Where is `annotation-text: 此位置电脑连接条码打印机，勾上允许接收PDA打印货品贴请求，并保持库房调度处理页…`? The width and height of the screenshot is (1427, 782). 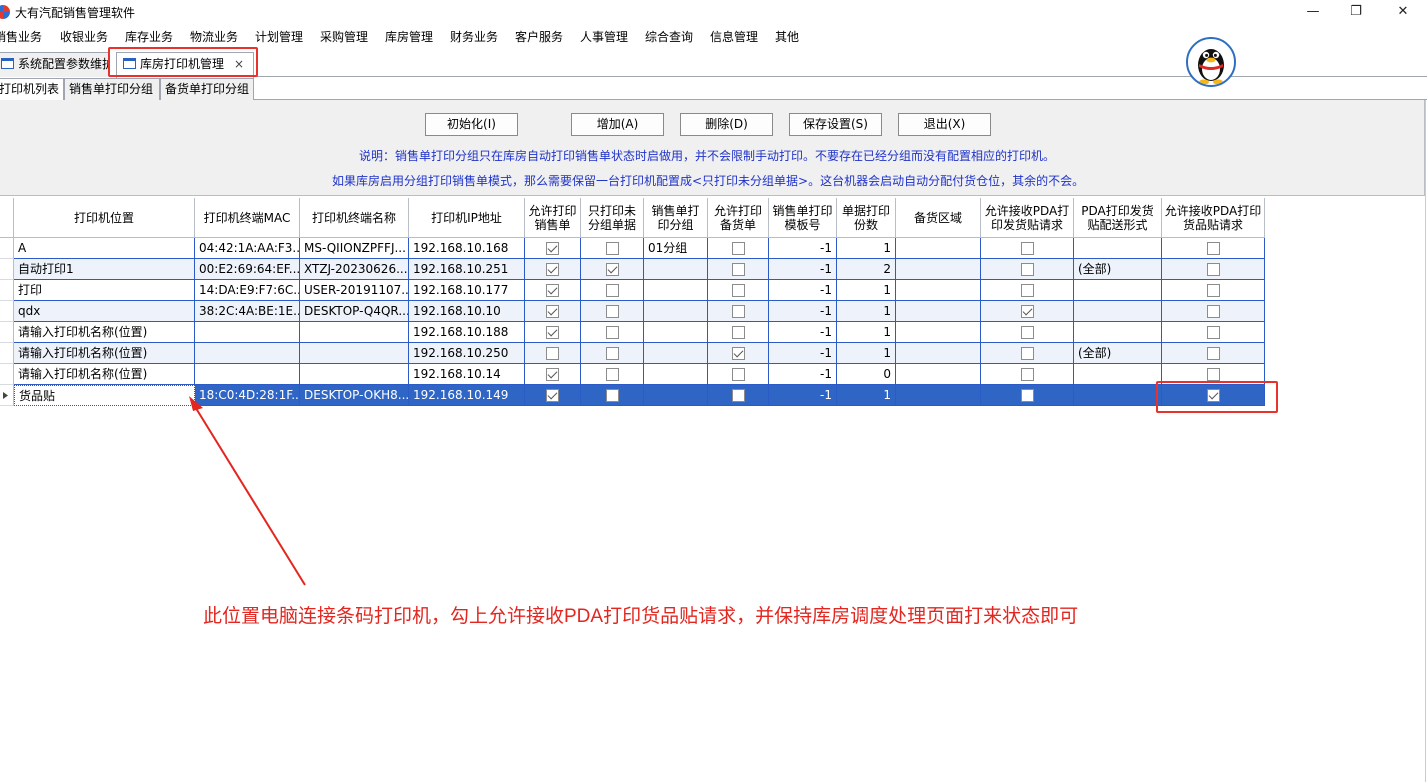 annotation-text: 此位置电脑连接条码打印机，勾上允许接收PDA打印货品贴请求，并保持库房调度处理页… is located at coordinates (641, 616).